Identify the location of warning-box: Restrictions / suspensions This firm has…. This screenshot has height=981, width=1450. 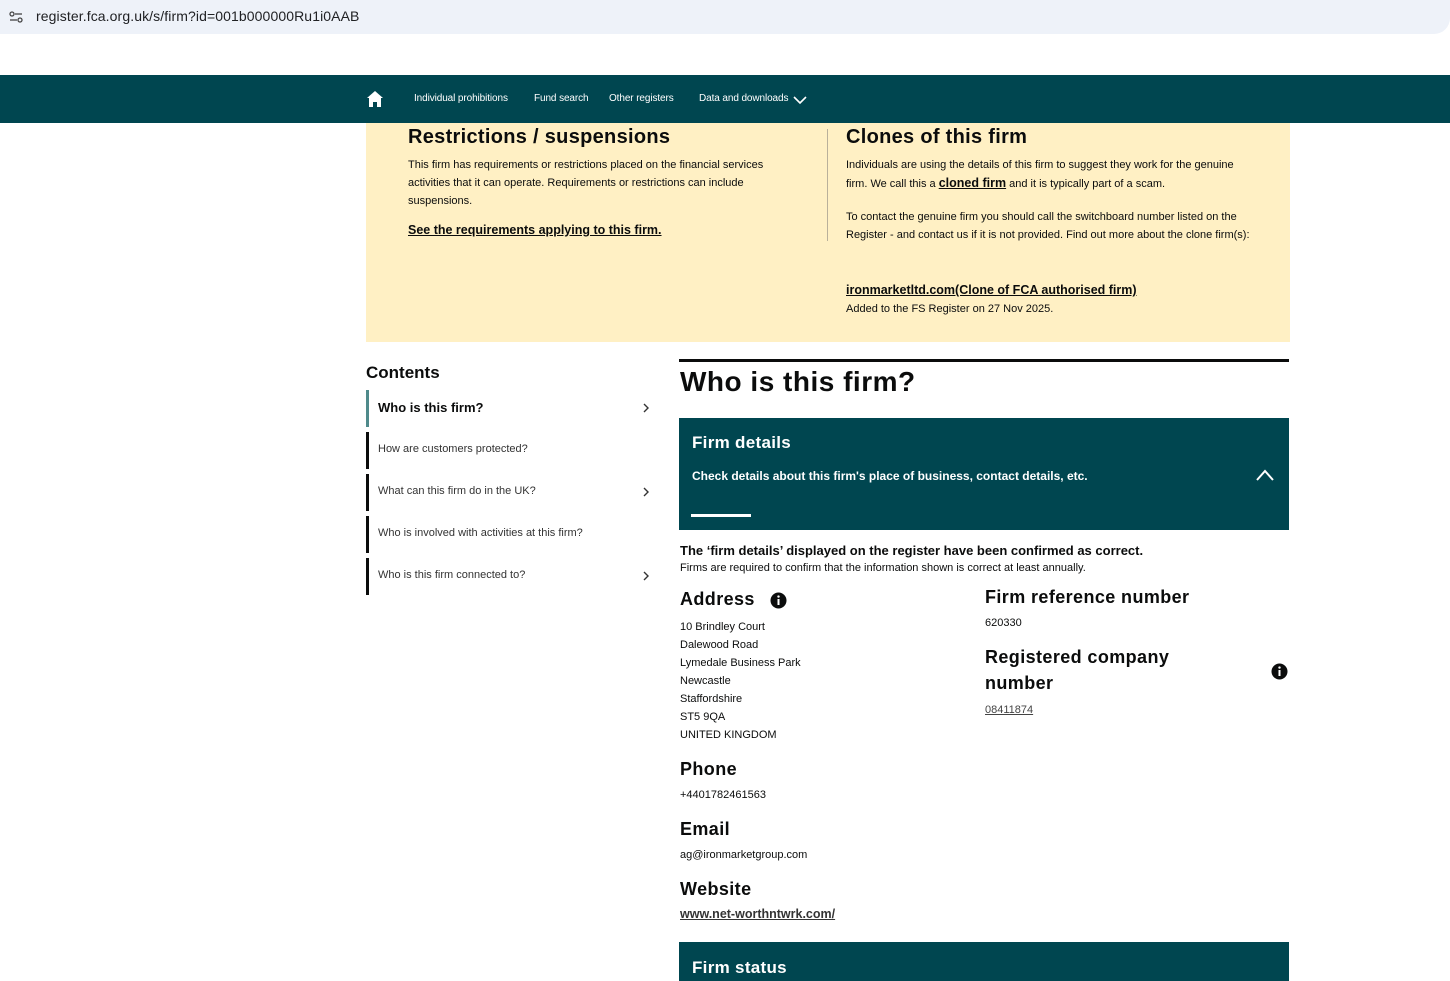
(828, 232).